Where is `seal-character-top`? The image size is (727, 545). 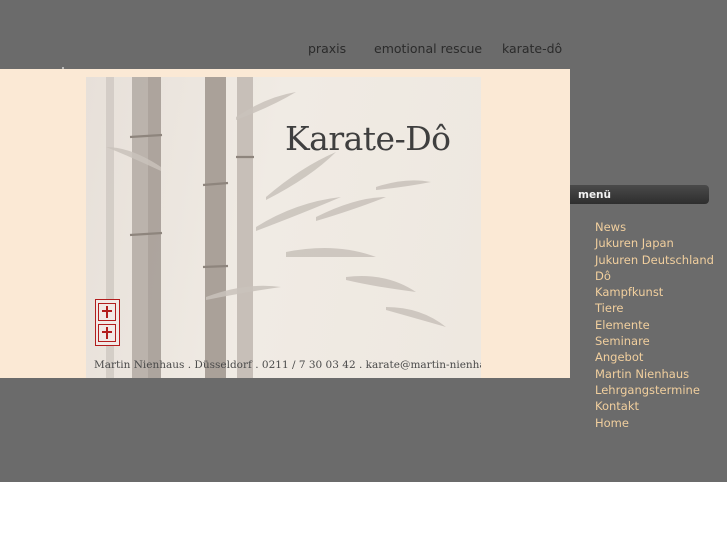 seal-character-top is located at coordinates (107, 312).